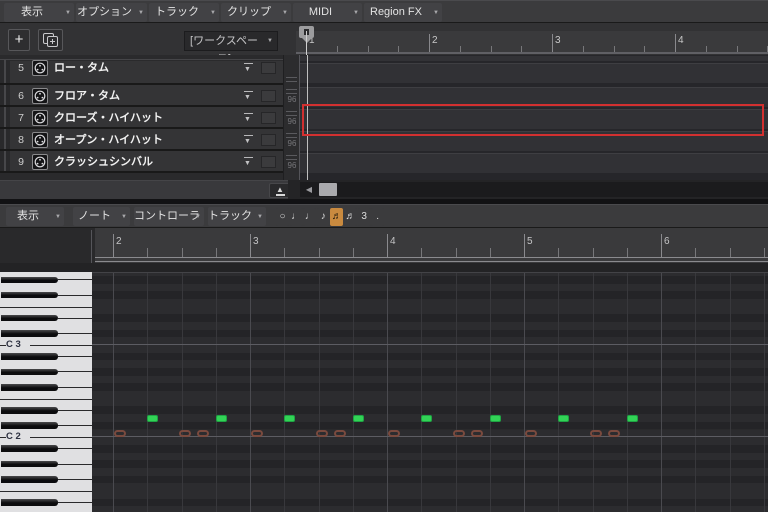 This screenshot has height=512, width=768. Describe the element at coordinates (237, 216) in the screenshot. I see `pr-menu-item-4: トラック ▼` at that location.